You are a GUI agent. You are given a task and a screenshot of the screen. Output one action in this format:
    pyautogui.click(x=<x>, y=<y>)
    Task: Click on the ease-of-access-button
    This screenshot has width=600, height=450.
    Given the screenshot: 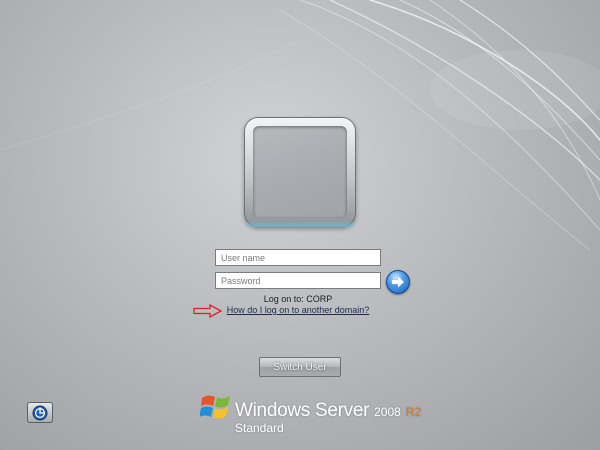 What is the action you would take?
    pyautogui.click(x=40, y=412)
    